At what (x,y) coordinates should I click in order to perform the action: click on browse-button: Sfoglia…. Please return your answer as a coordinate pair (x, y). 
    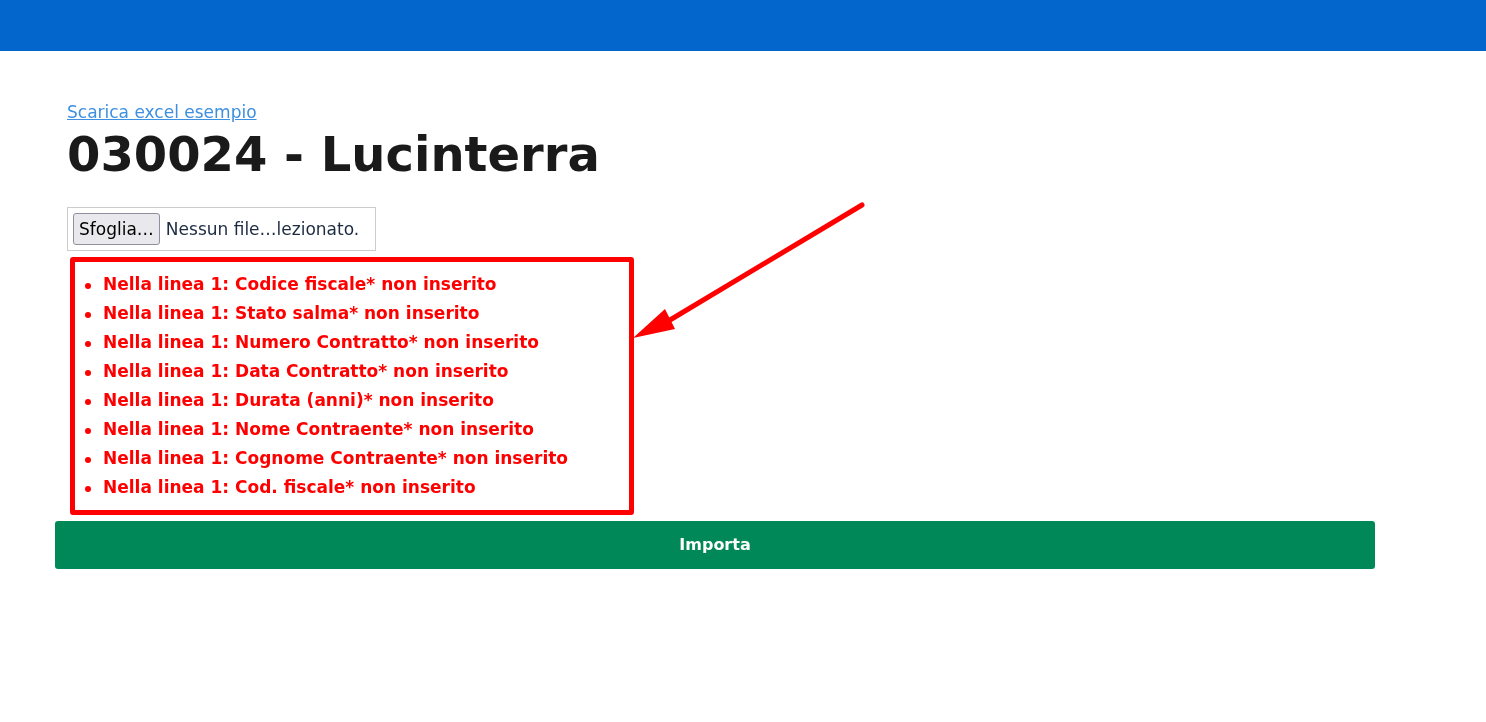
    Looking at the image, I should click on (116, 228).